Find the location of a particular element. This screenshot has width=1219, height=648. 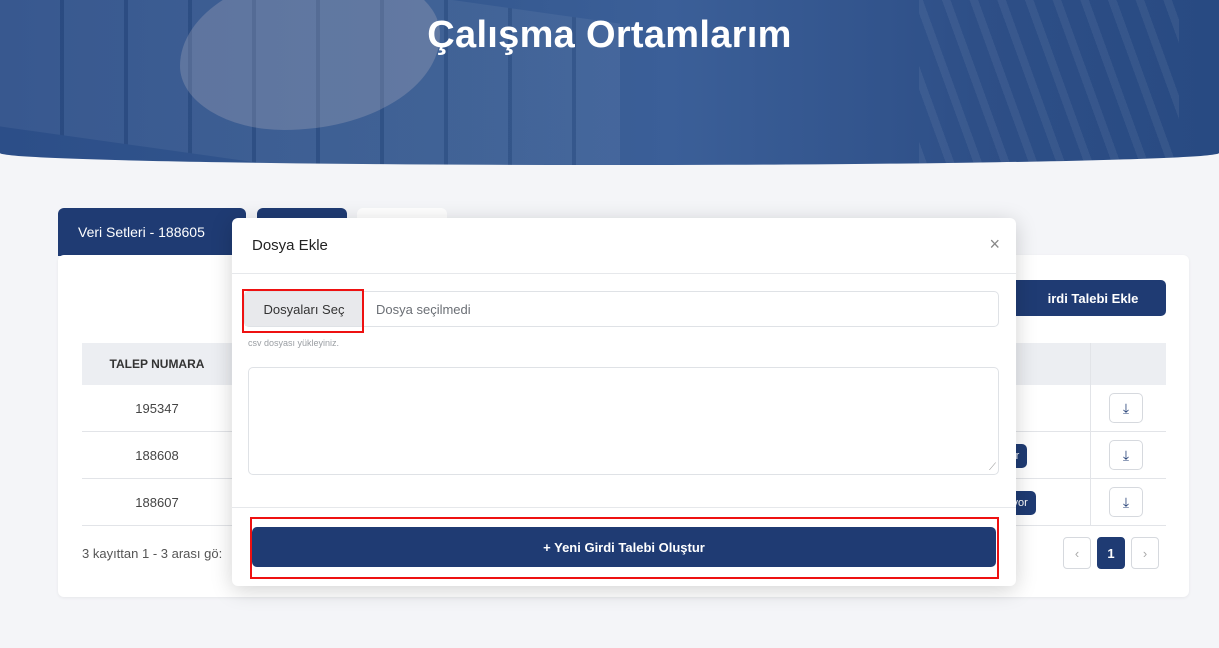

page-1-button: 1 is located at coordinates (1111, 553).